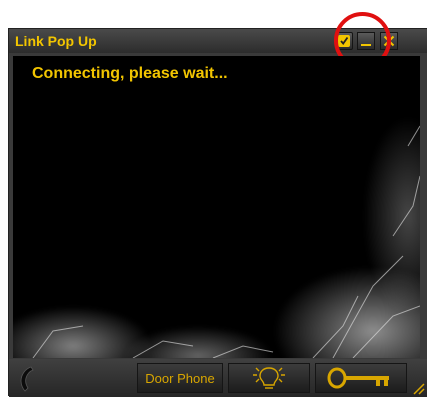 The height and width of the screenshot is (397, 427). I want to click on light-bulb-icon, so click(269, 378).